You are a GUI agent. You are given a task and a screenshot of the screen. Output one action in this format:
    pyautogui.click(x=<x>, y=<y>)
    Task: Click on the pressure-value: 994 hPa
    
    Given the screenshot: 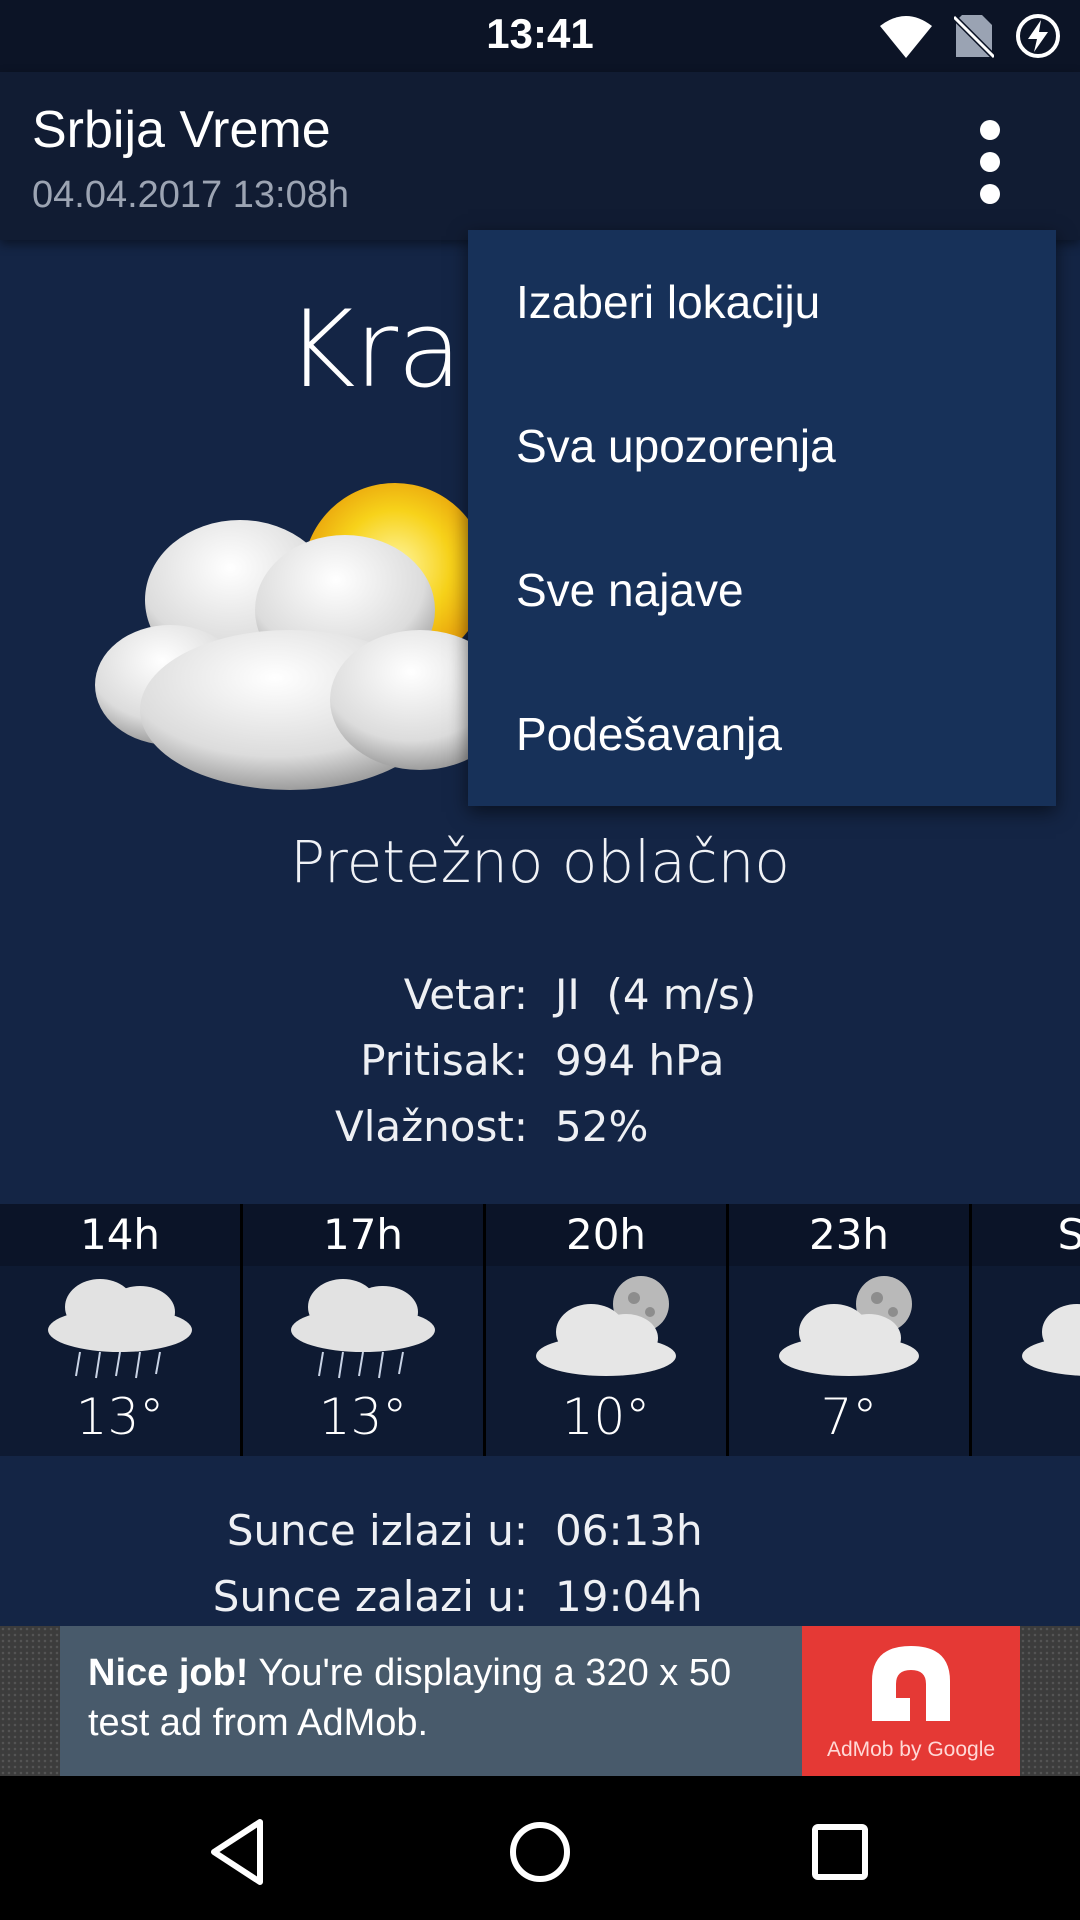 What is the action you would take?
    pyautogui.click(x=640, y=1060)
    